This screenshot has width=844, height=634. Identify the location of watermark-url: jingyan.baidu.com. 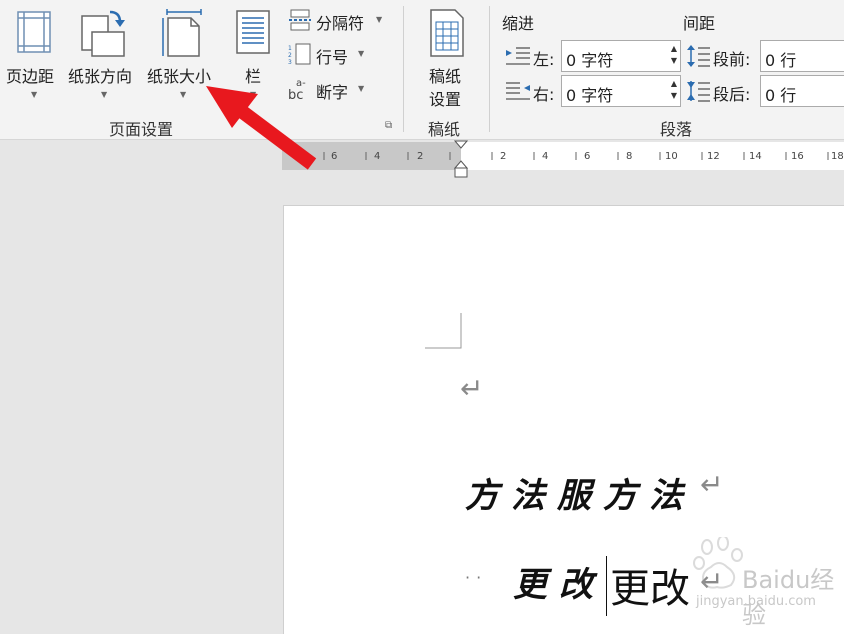
(756, 601).